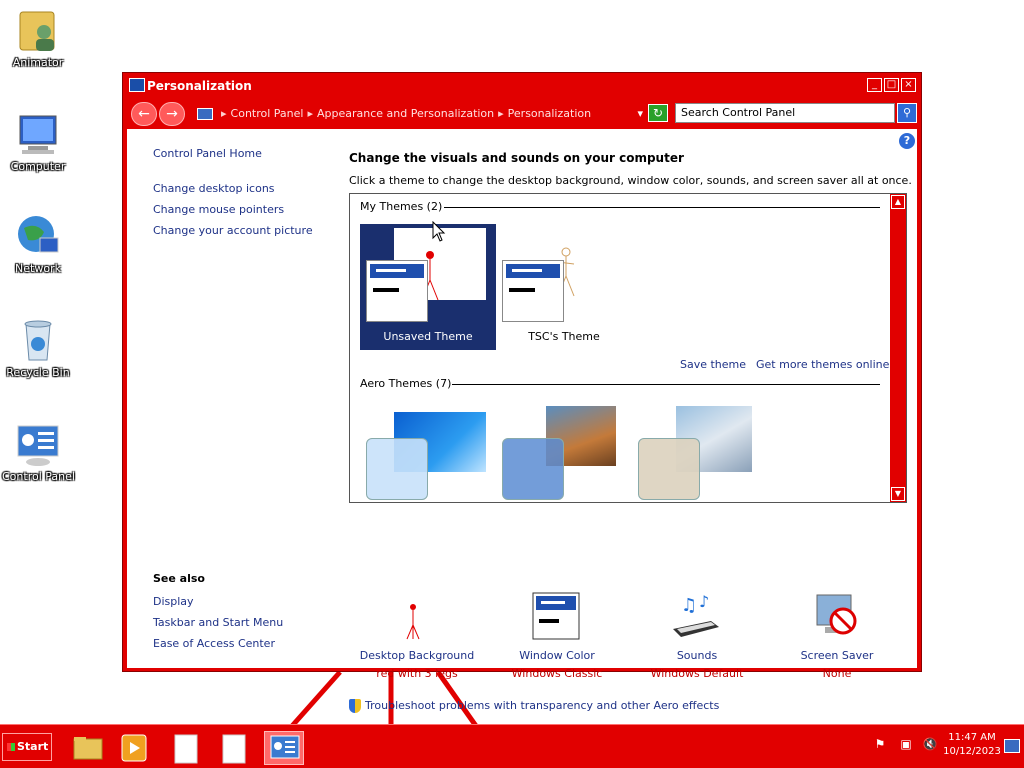 This screenshot has width=1024, height=768. Describe the element at coordinates (822, 364) in the screenshot. I see `get-more-themes-link: Get more themes online` at that location.